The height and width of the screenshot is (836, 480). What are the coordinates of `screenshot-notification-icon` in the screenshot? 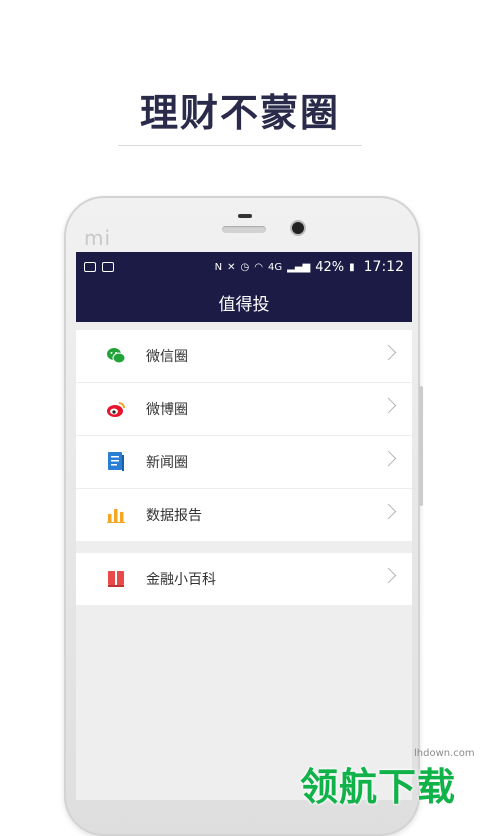 It's located at (108, 267).